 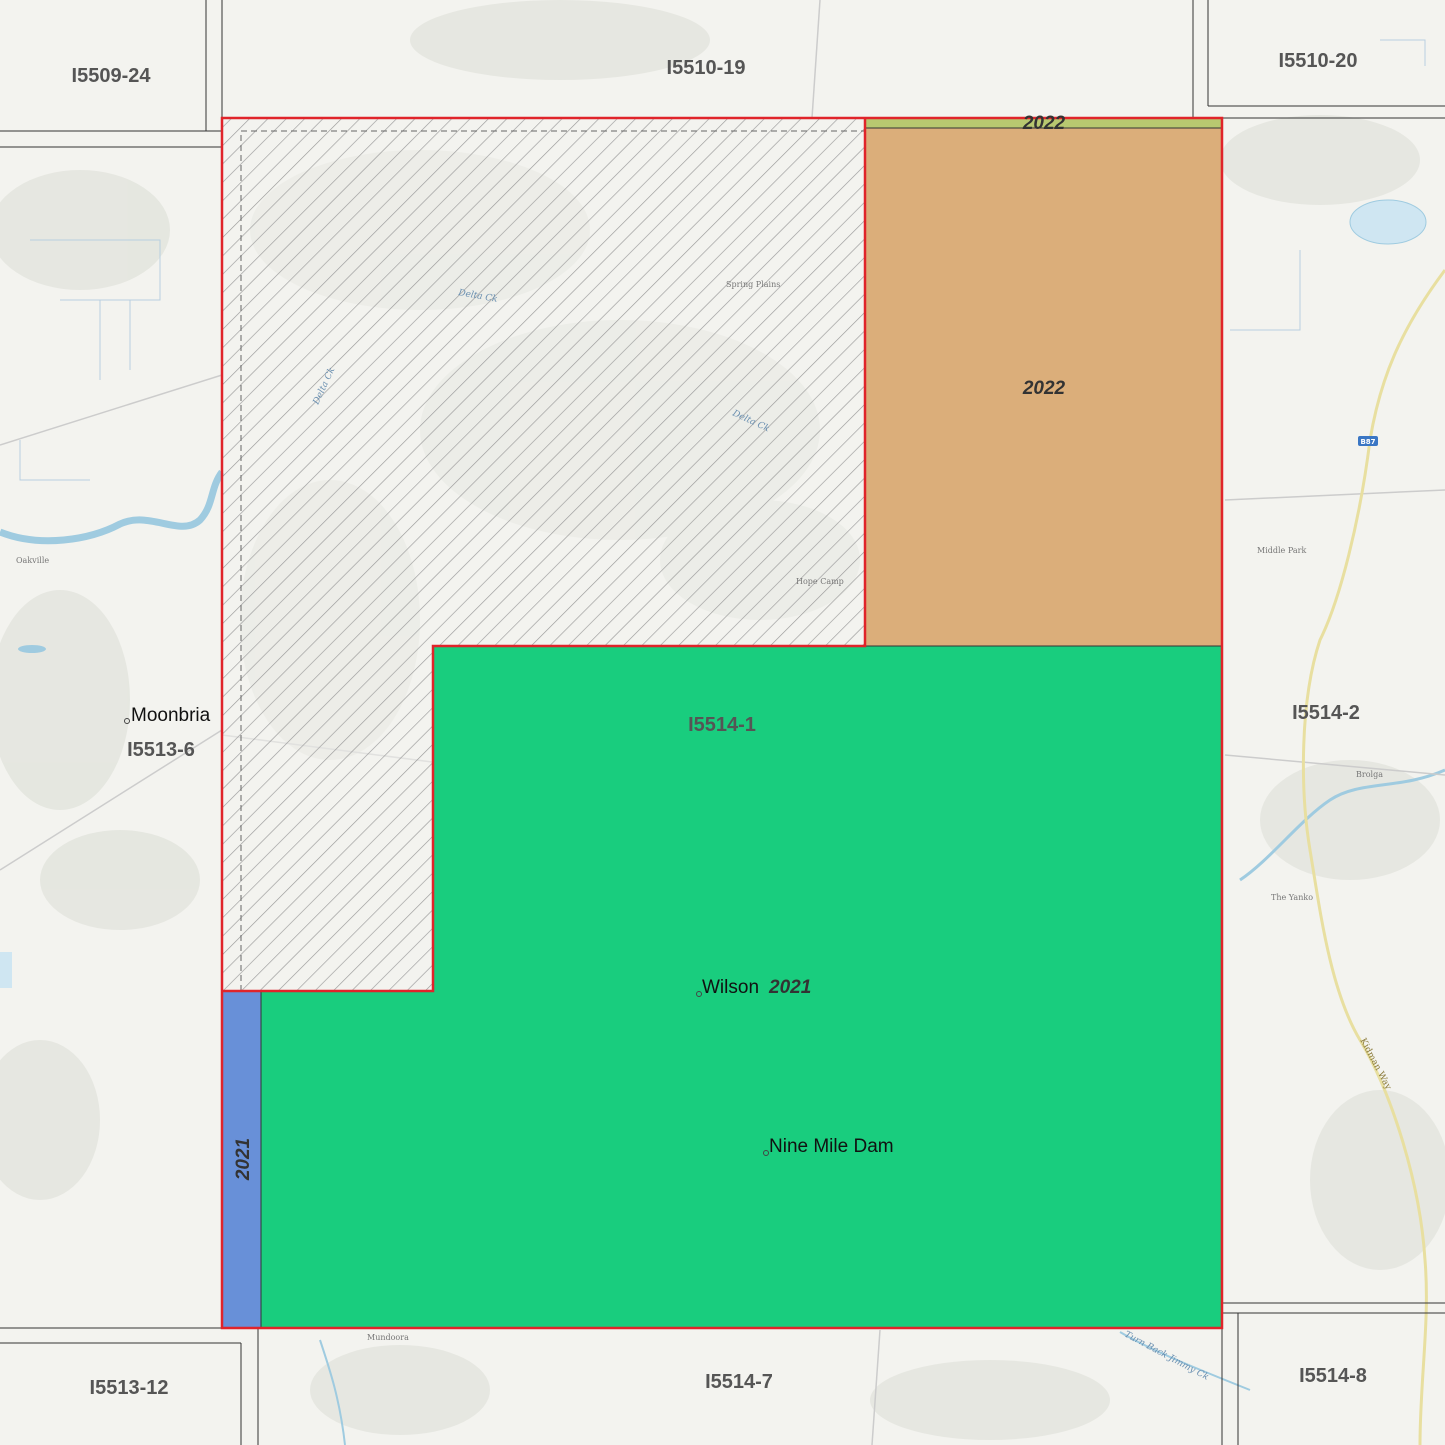 I want to click on year-label-top-strip: 2022, so click(x=1044, y=123).